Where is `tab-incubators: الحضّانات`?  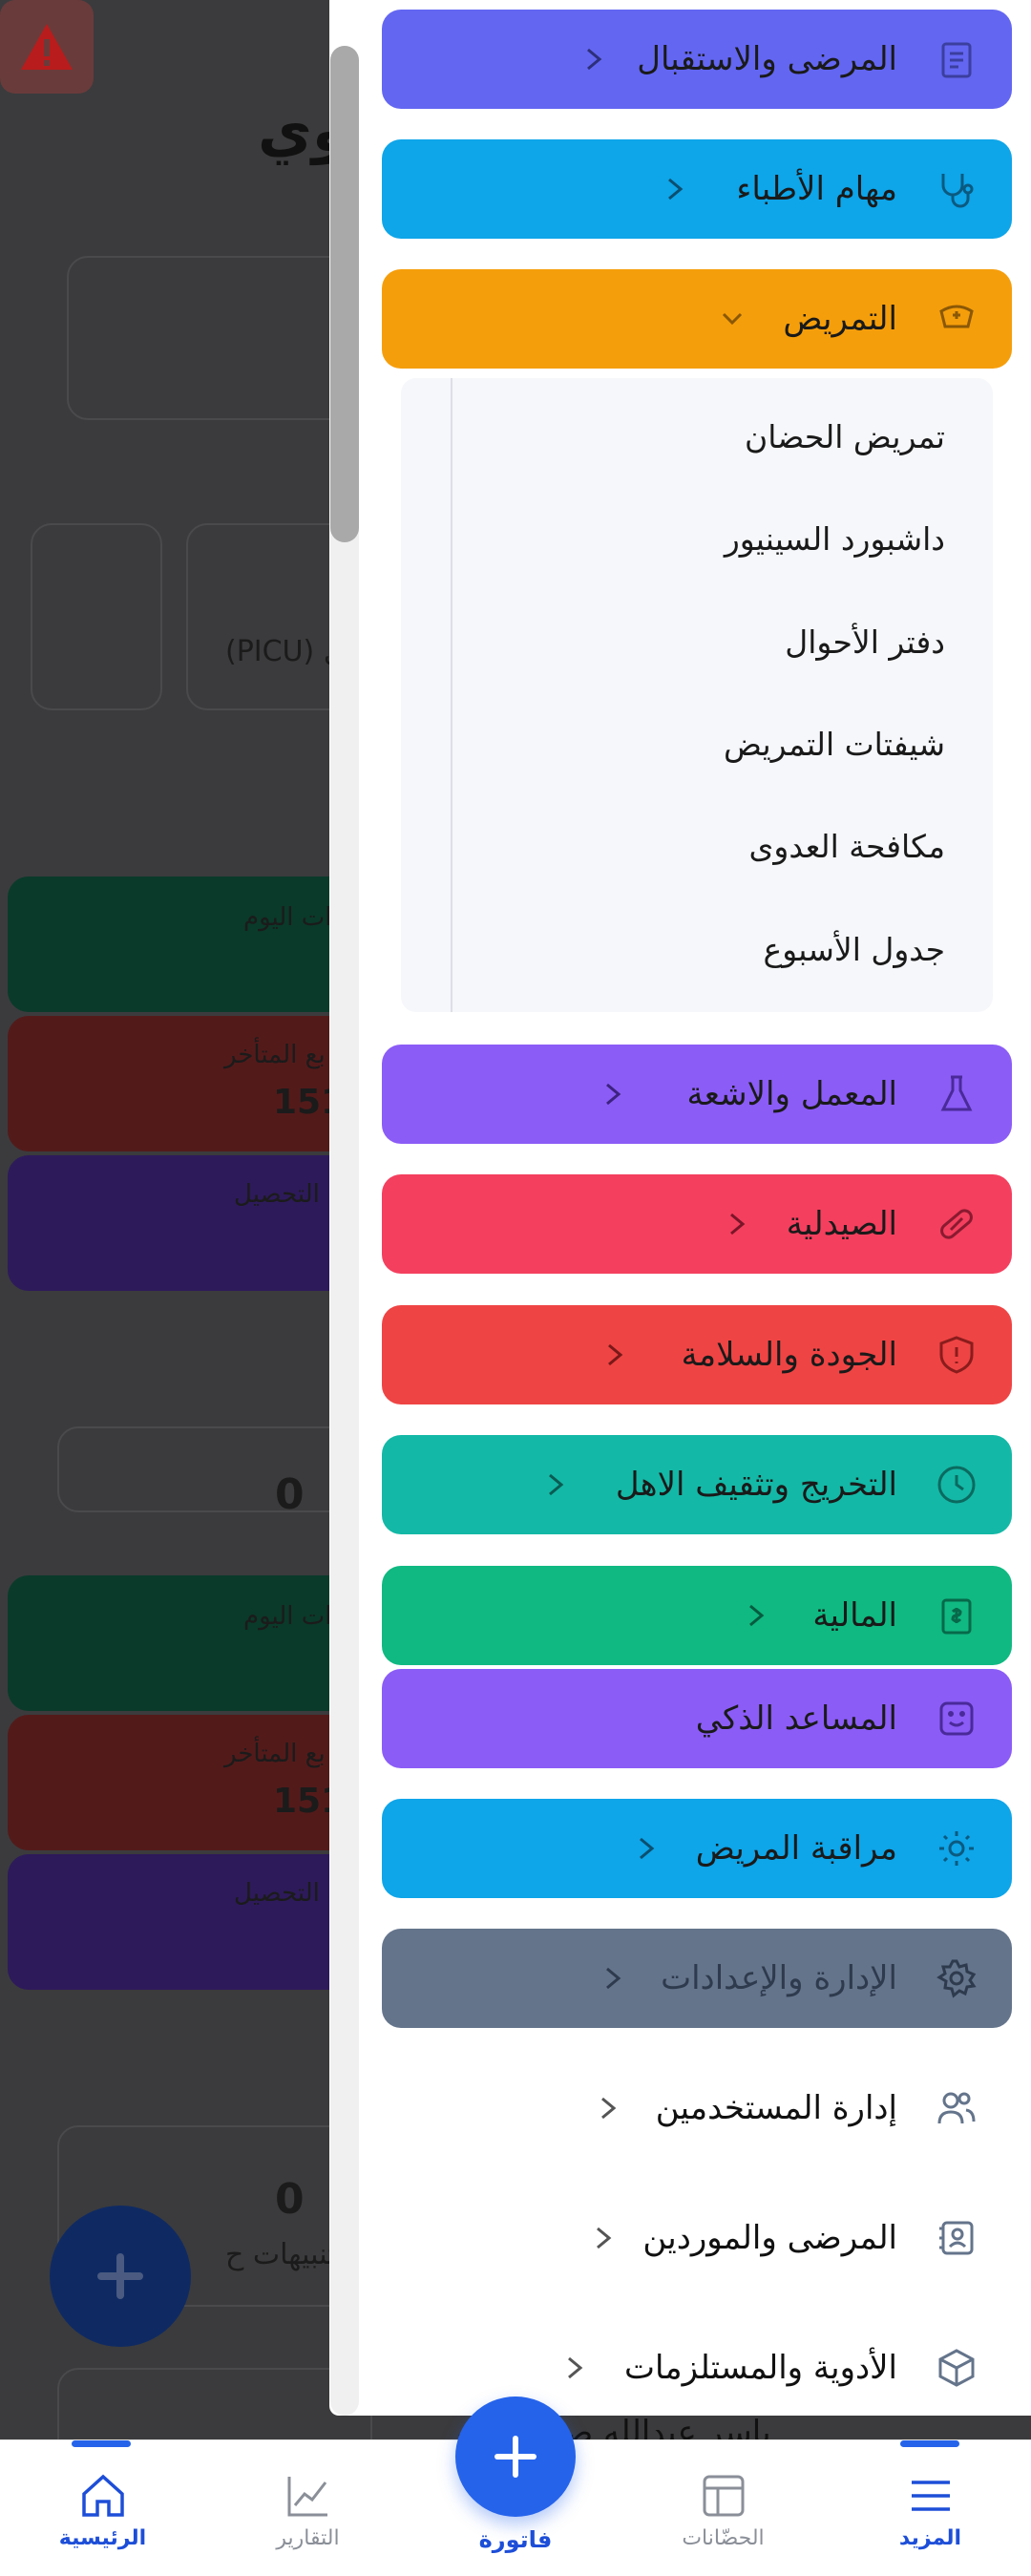
tab-incubators: الحضّانات is located at coordinates (723, 2508).